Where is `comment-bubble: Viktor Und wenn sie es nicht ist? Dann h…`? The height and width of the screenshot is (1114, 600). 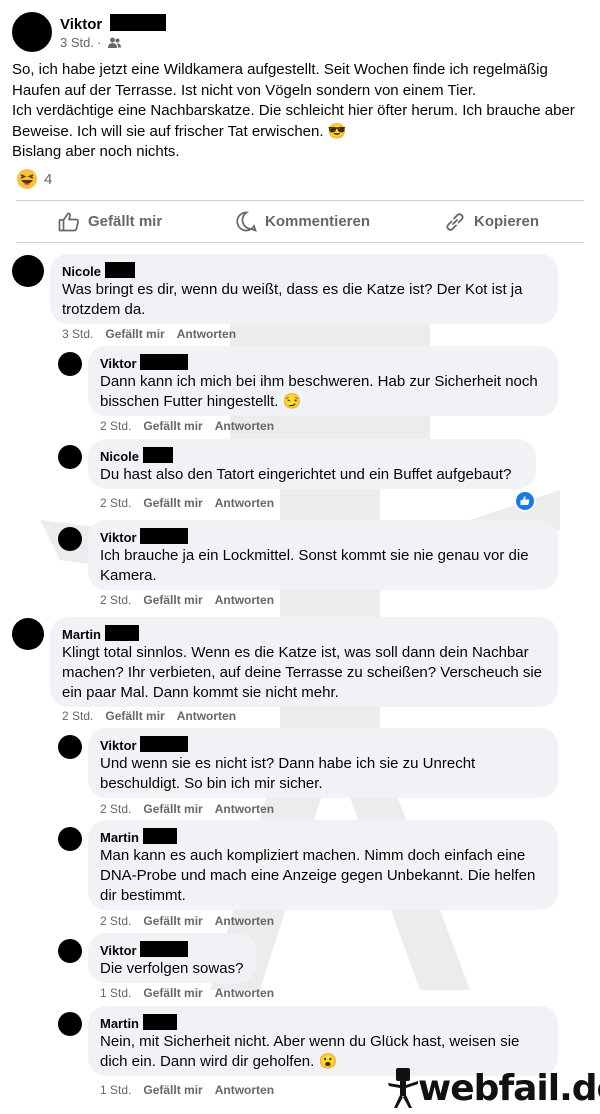
comment-bubble: Viktor Und wenn sie es nicht ist? Dann h… is located at coordinates (323, 763).